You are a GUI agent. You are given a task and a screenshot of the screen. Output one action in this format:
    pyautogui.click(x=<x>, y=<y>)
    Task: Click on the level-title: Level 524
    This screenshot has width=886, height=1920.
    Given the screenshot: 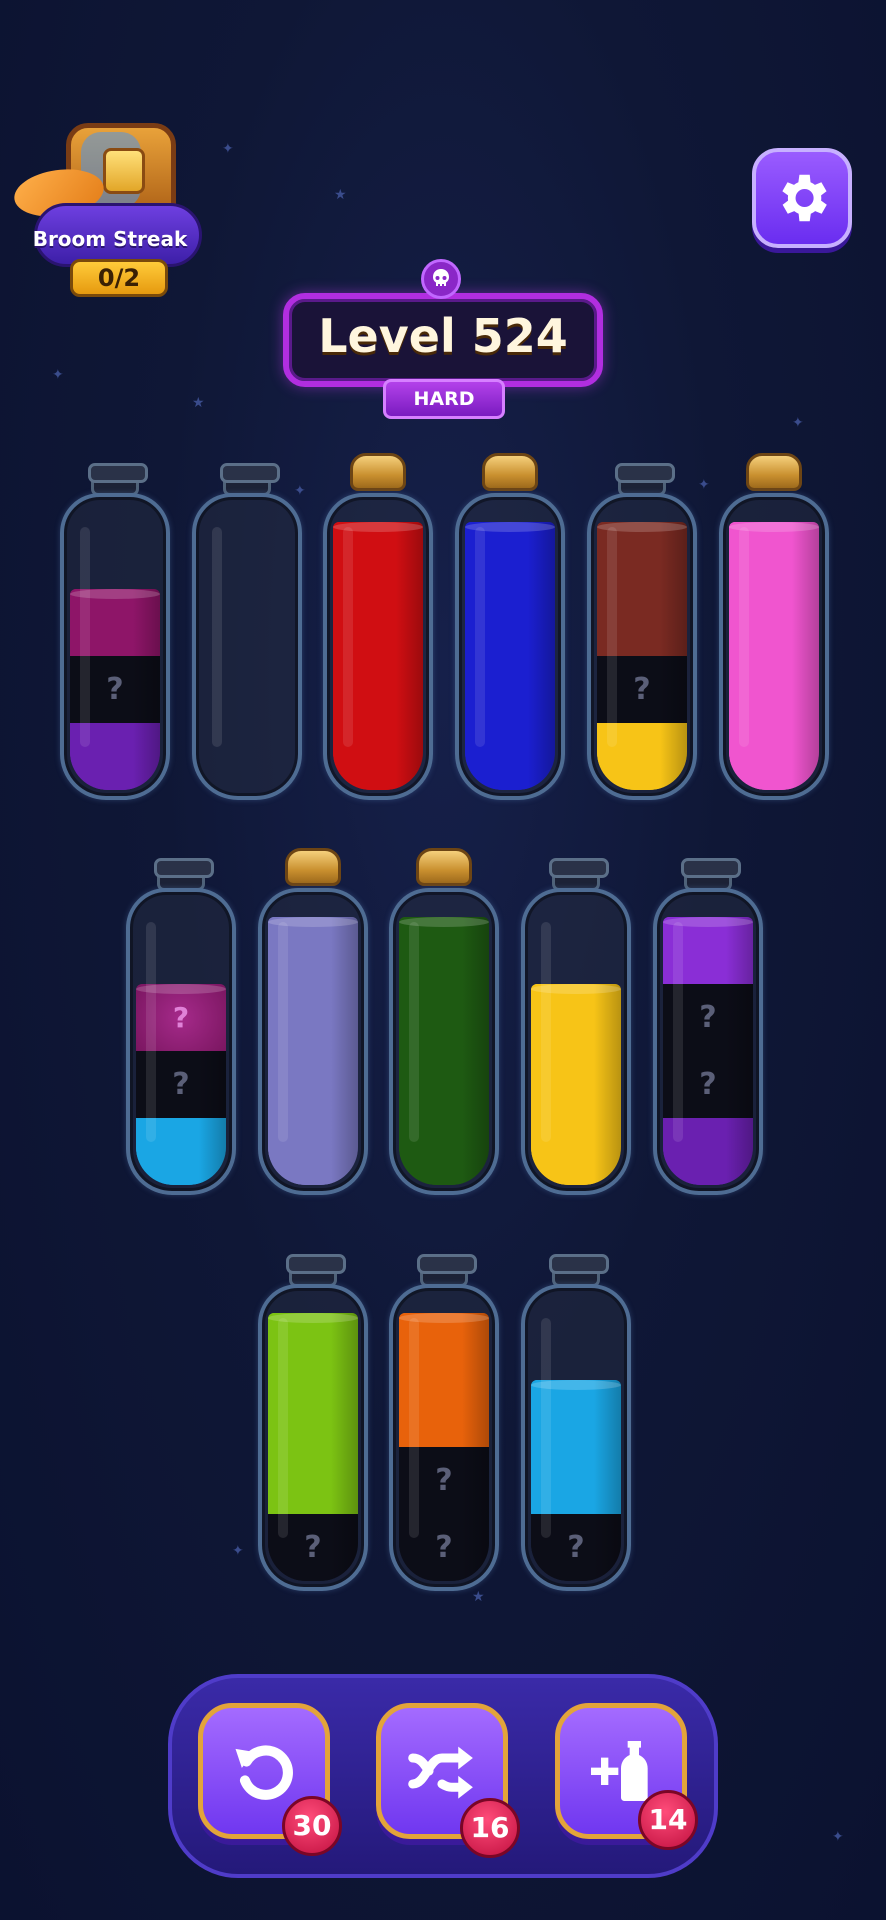 What is the action you would take?
    pyautogui.click(x=443, y=336)
    